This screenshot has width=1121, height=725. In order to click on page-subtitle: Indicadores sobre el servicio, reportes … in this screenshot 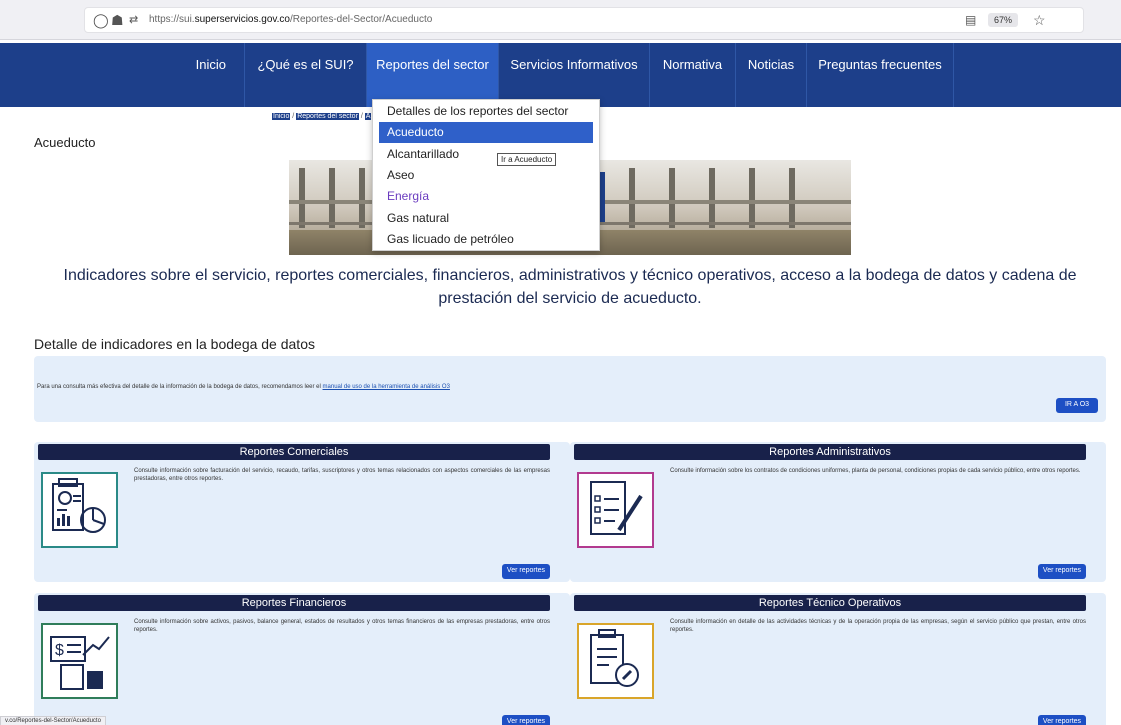, I will do `click(570, 287)`.